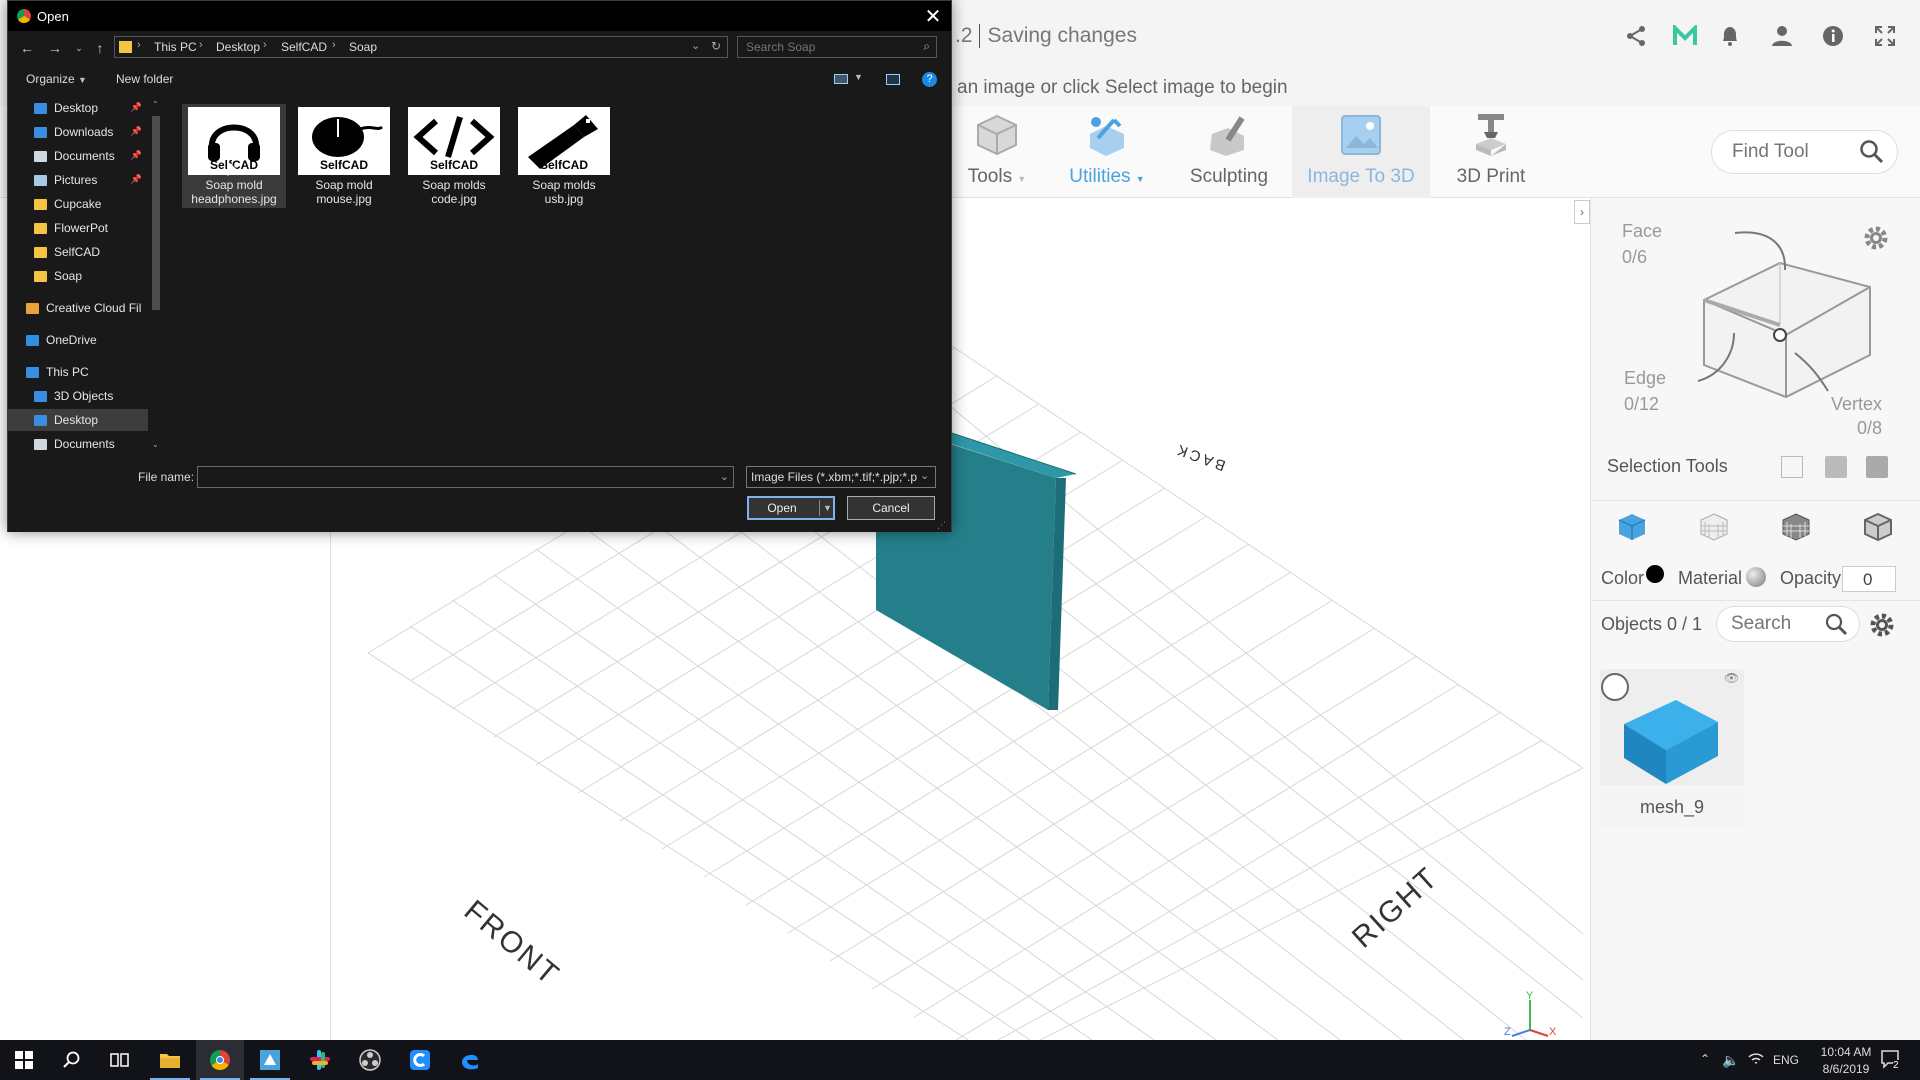 This screenshot has height=1080, width=1920. I want to click on volume-icon: 🔈, so click(1730, 1060).